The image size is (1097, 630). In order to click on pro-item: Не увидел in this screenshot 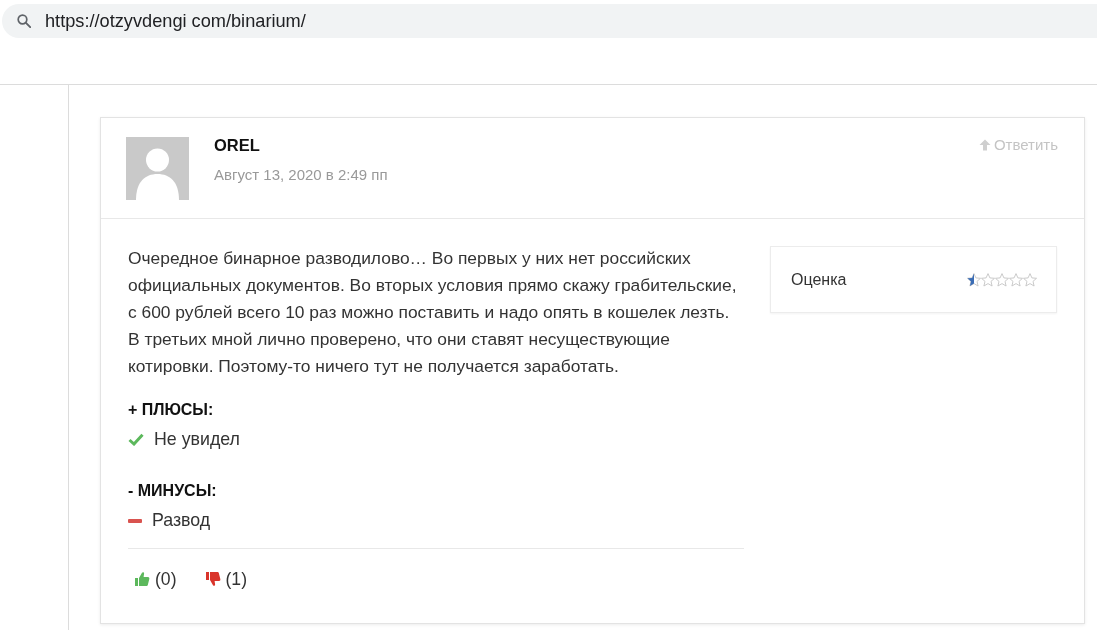, I will do `click(197, 439)`.